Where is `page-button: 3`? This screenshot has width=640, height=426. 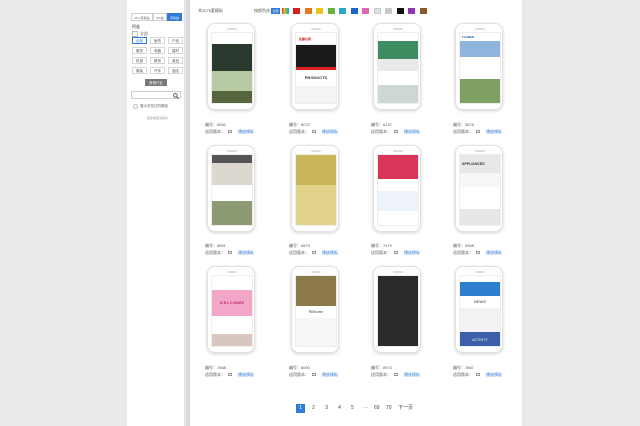 page-button: 3 is located at coordinates (326, 408).